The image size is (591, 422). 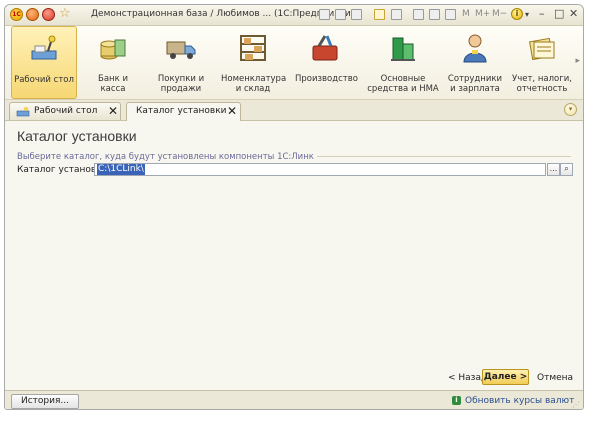 What do you see at coordinates (340, 14) in the screenshot?
I see `print-icon` at bounding box center [340, 14].